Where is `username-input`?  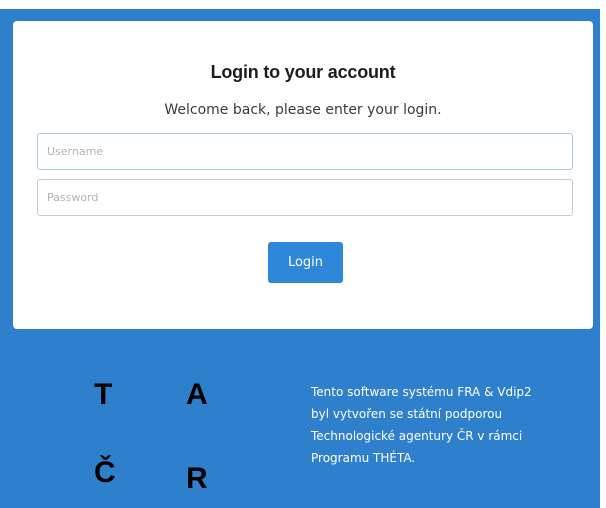 username-input is located at coordinates (305, 151).